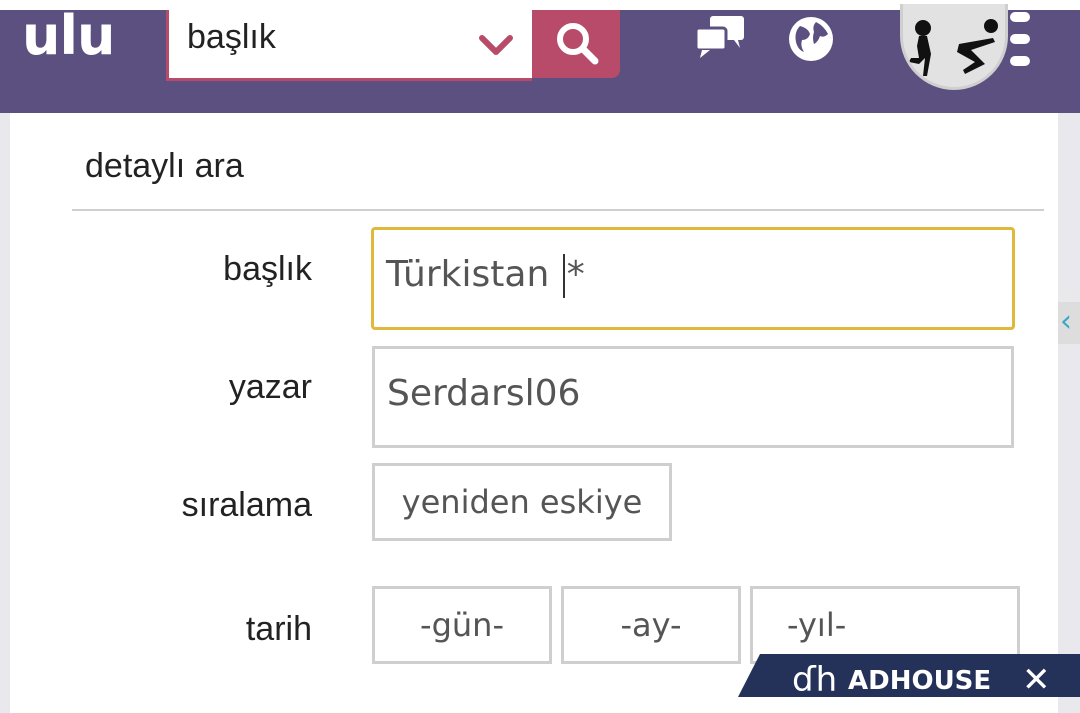 The width and height of the screenshot is (1080, 713). What do you see at coordinates (563, 276) in the screenshot?
I see `text-cursor` at bounding box center [563, 276].